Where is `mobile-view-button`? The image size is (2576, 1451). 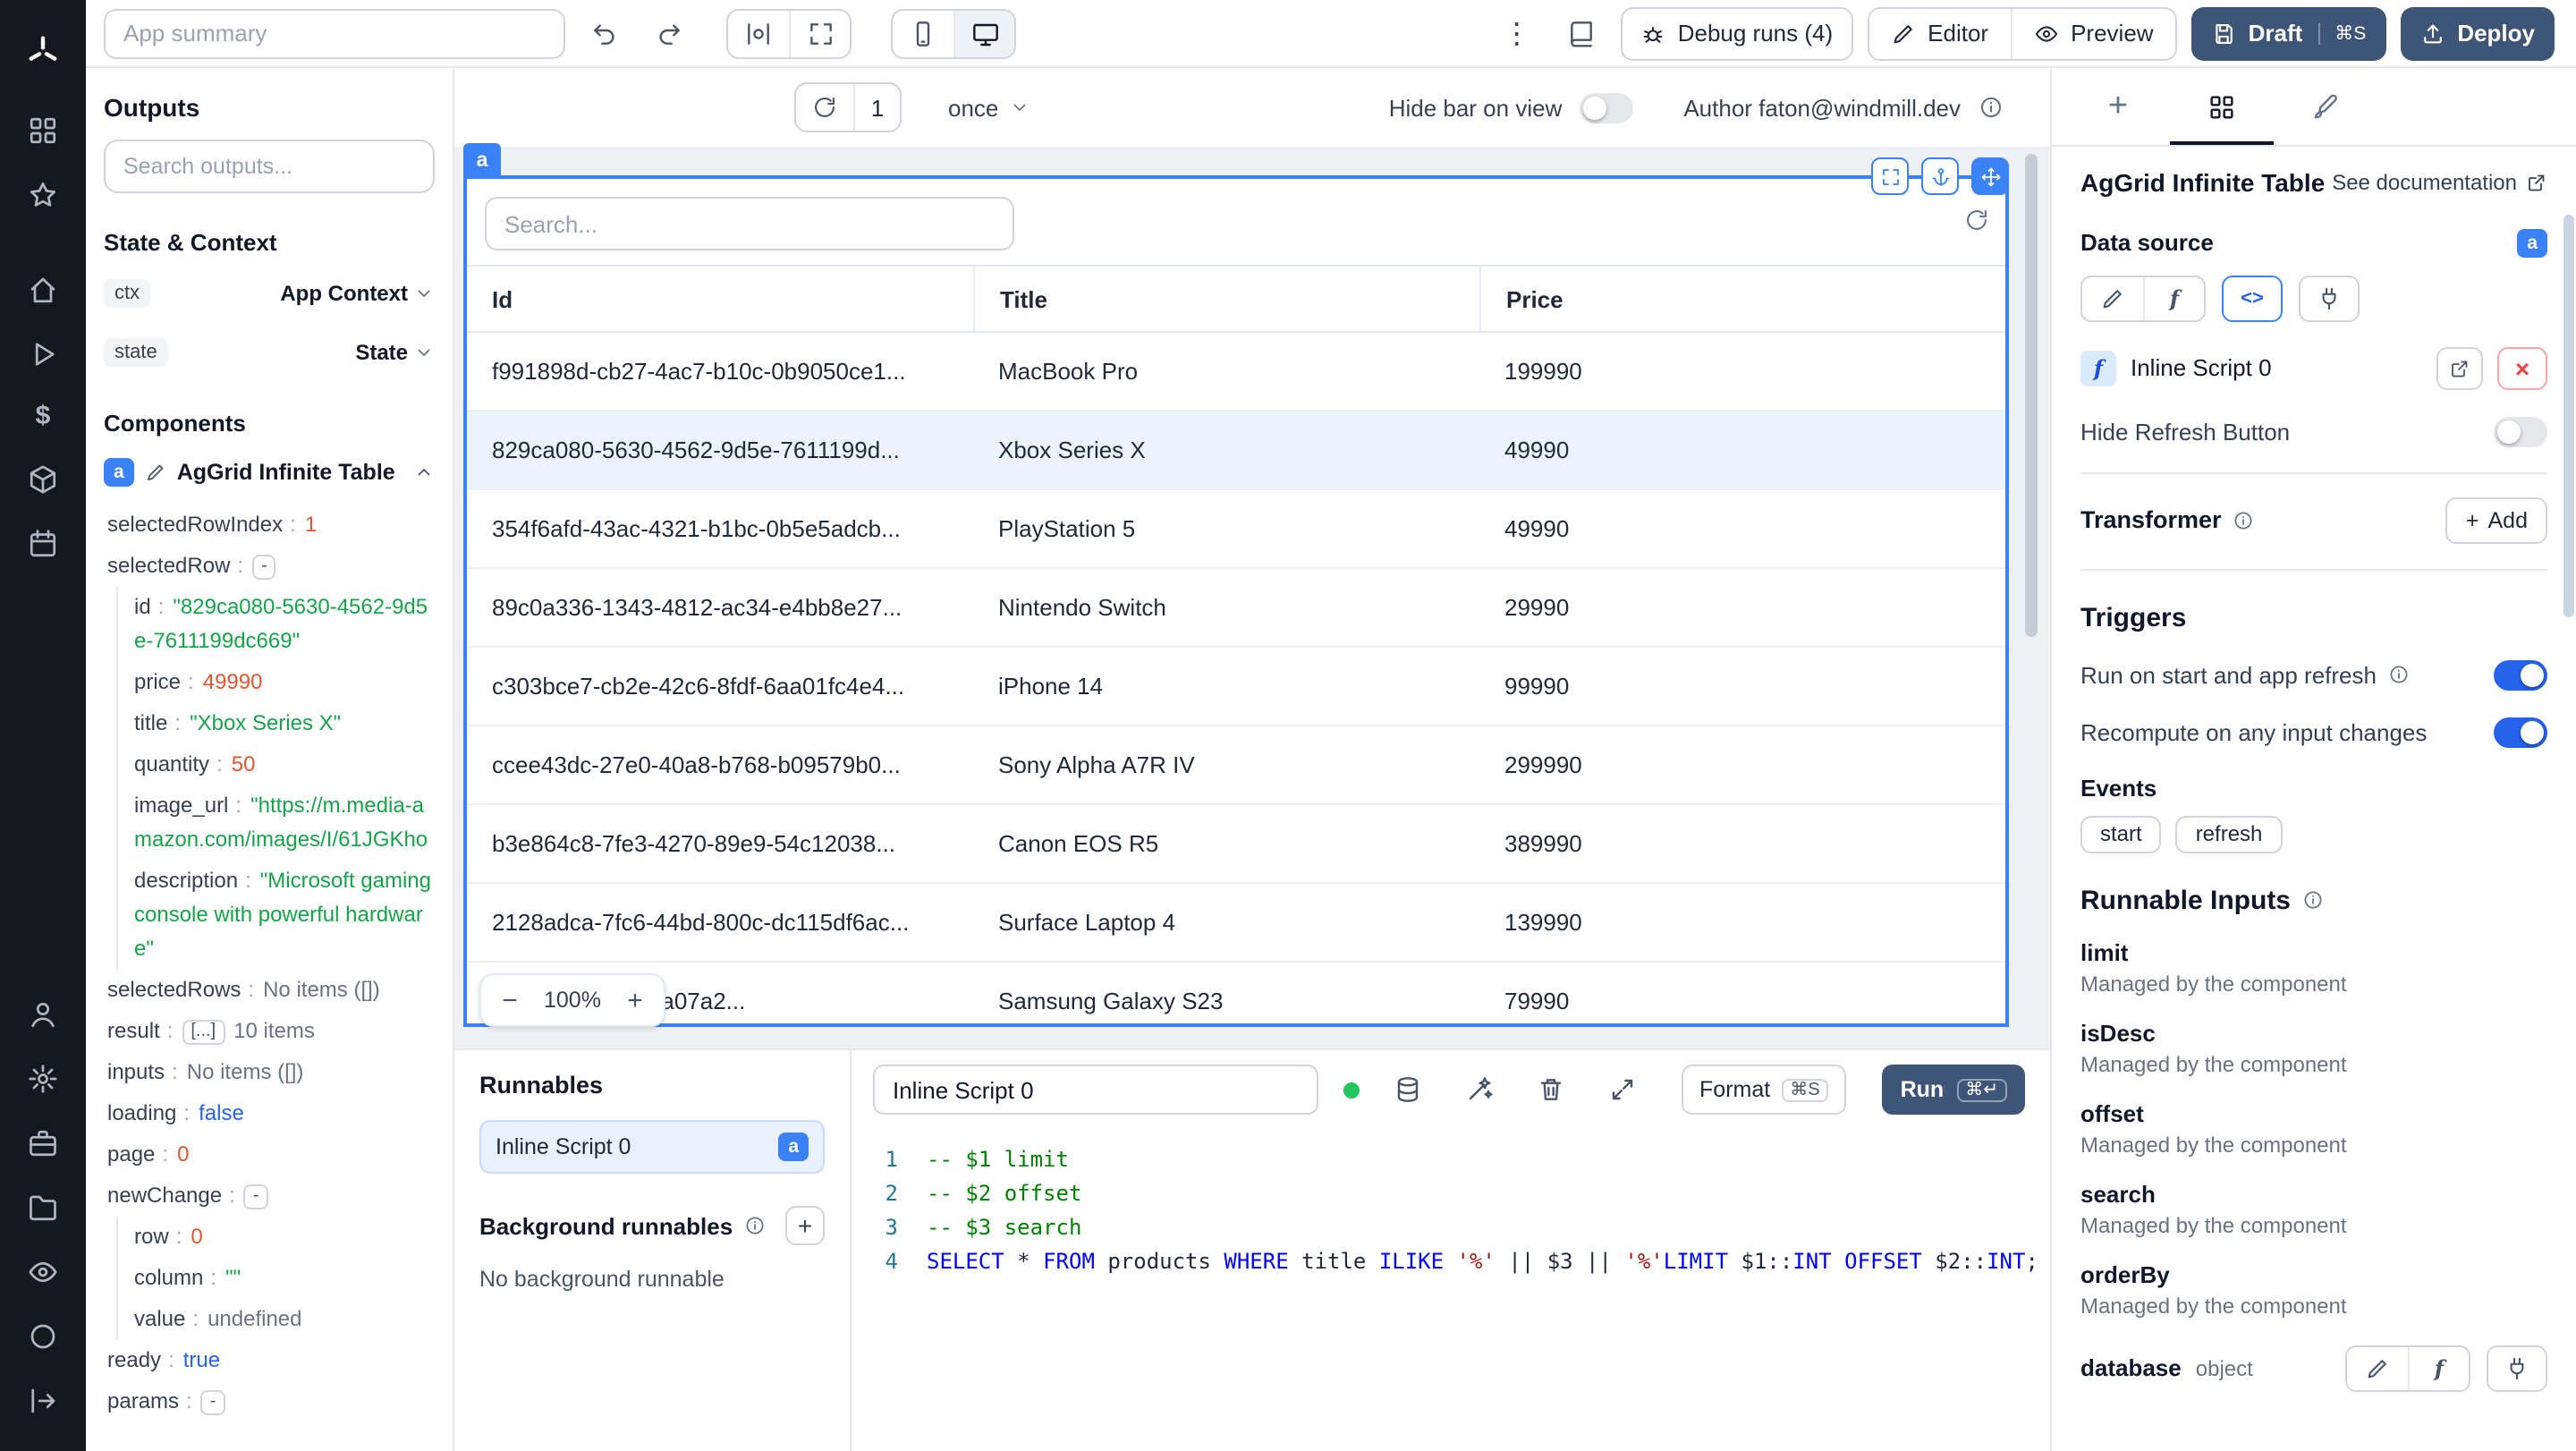 mobile-view-button is located at coordinates (923, 33).